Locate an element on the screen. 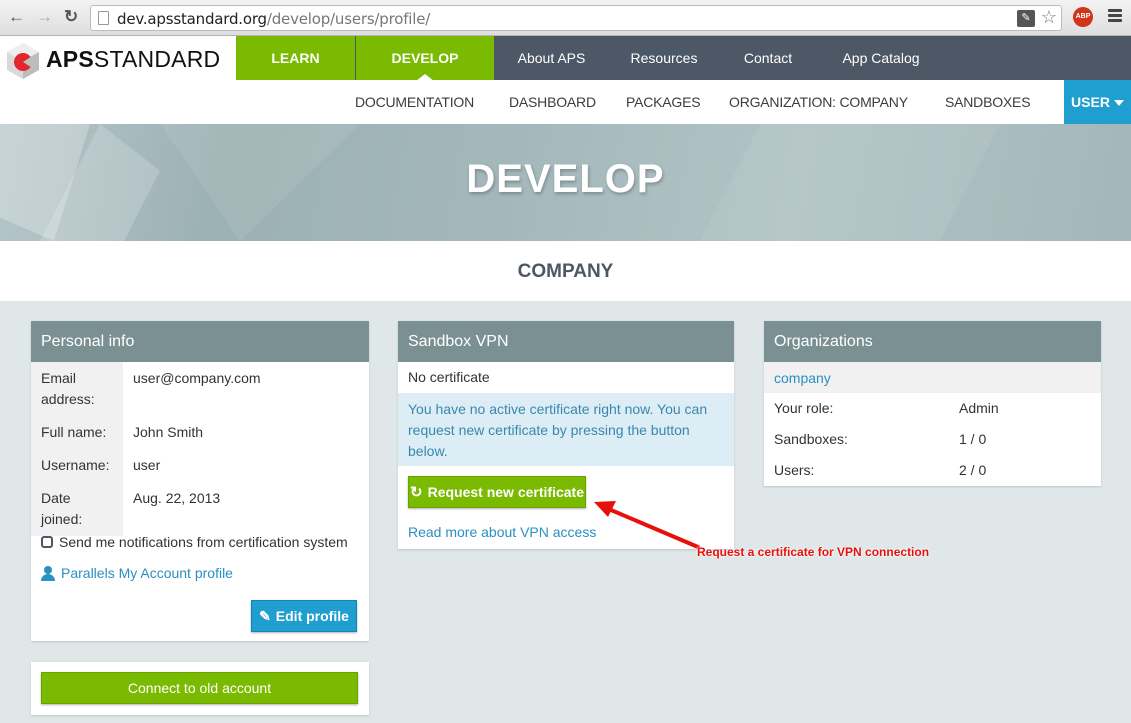  reload-icon: ↻ is located at coordinates (71, 17).